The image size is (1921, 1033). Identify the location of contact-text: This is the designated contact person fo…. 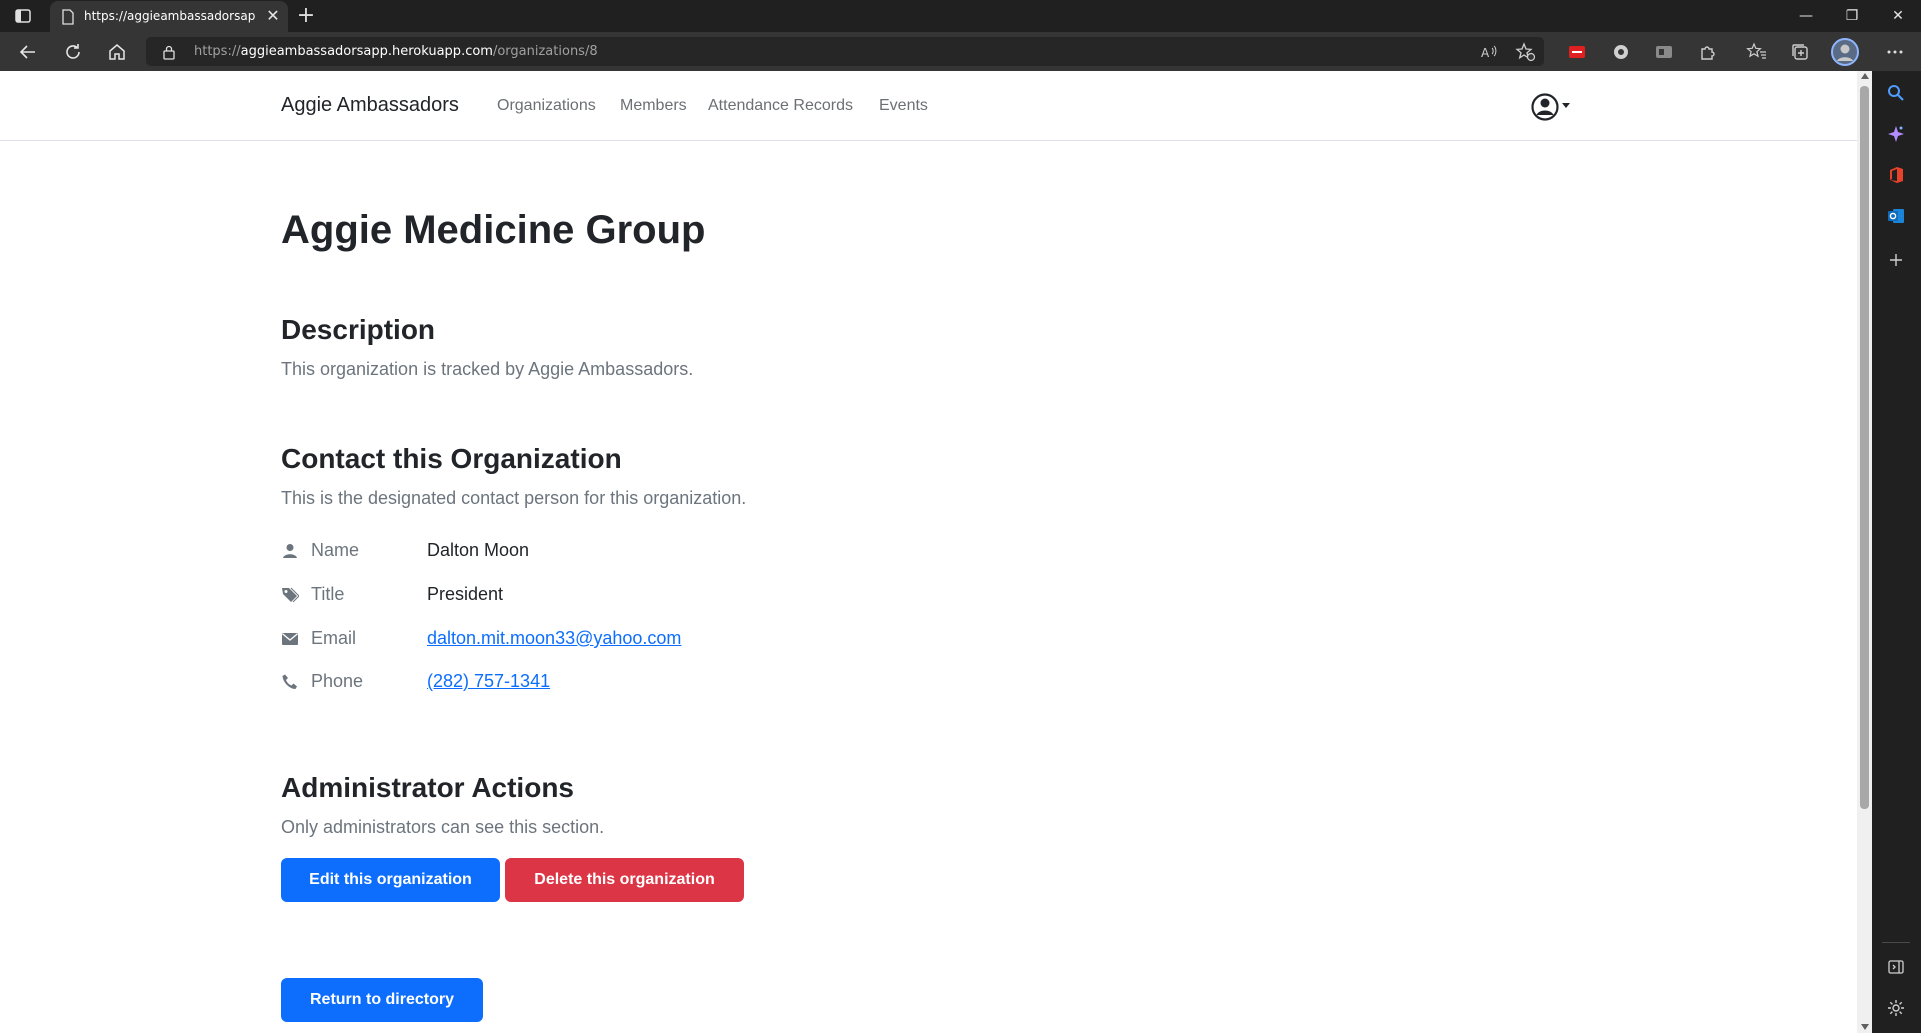
(514, 498).